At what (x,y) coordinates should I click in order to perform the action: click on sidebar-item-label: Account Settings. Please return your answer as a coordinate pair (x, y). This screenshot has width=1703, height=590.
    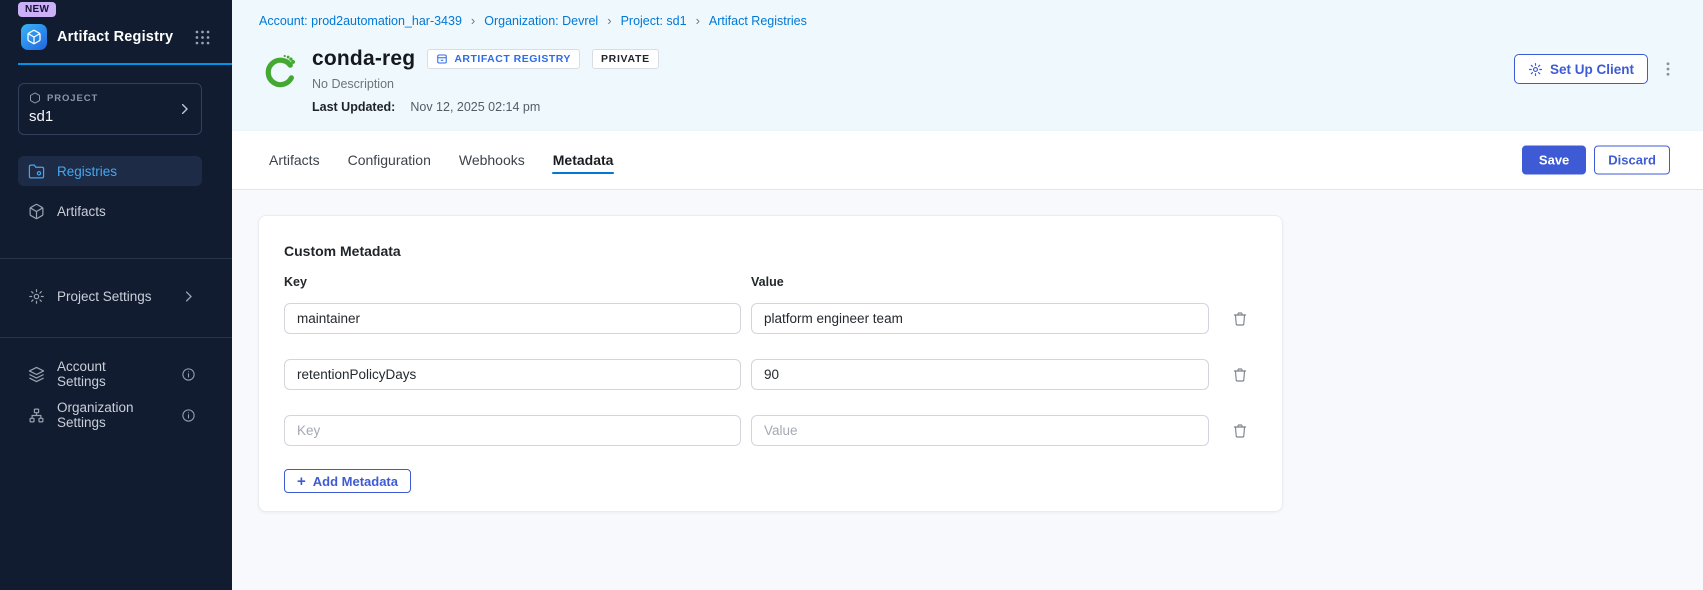
    Looking at the image, I should click on (81, 374).